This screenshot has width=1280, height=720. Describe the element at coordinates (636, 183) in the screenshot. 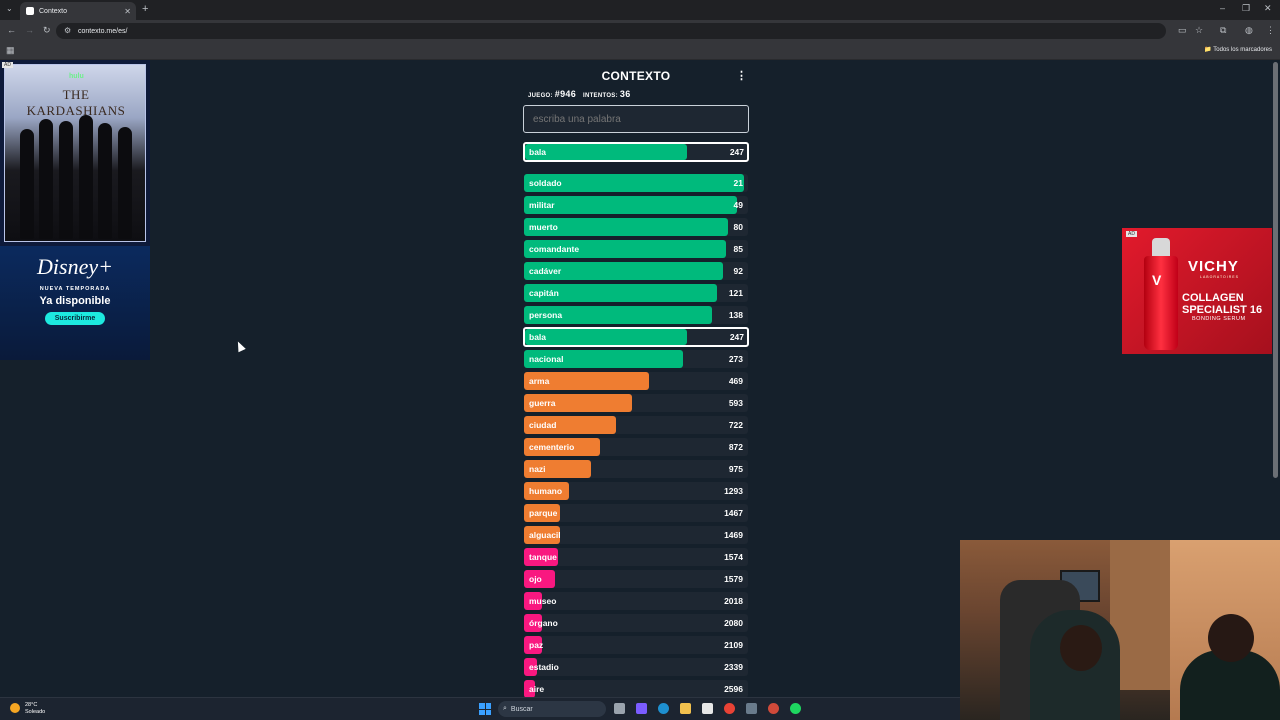

I see `guess-row: soldado 21` at that location.